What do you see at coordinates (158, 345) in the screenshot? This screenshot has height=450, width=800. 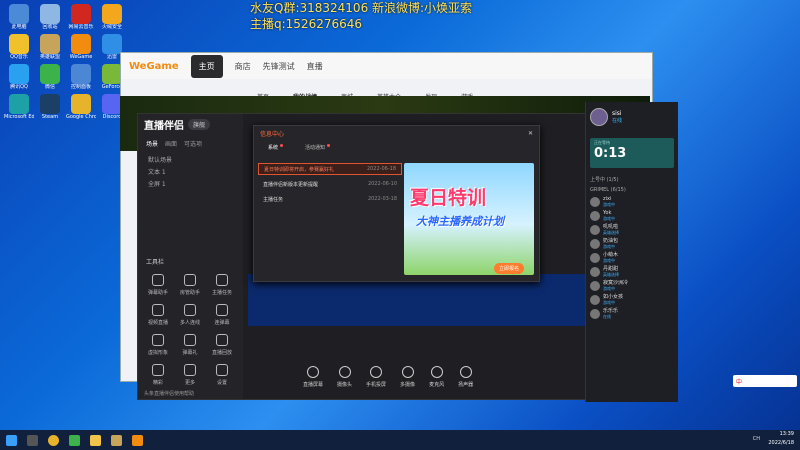 I see `tool-button: 虚拟形象` at bounding box center [158, 345].